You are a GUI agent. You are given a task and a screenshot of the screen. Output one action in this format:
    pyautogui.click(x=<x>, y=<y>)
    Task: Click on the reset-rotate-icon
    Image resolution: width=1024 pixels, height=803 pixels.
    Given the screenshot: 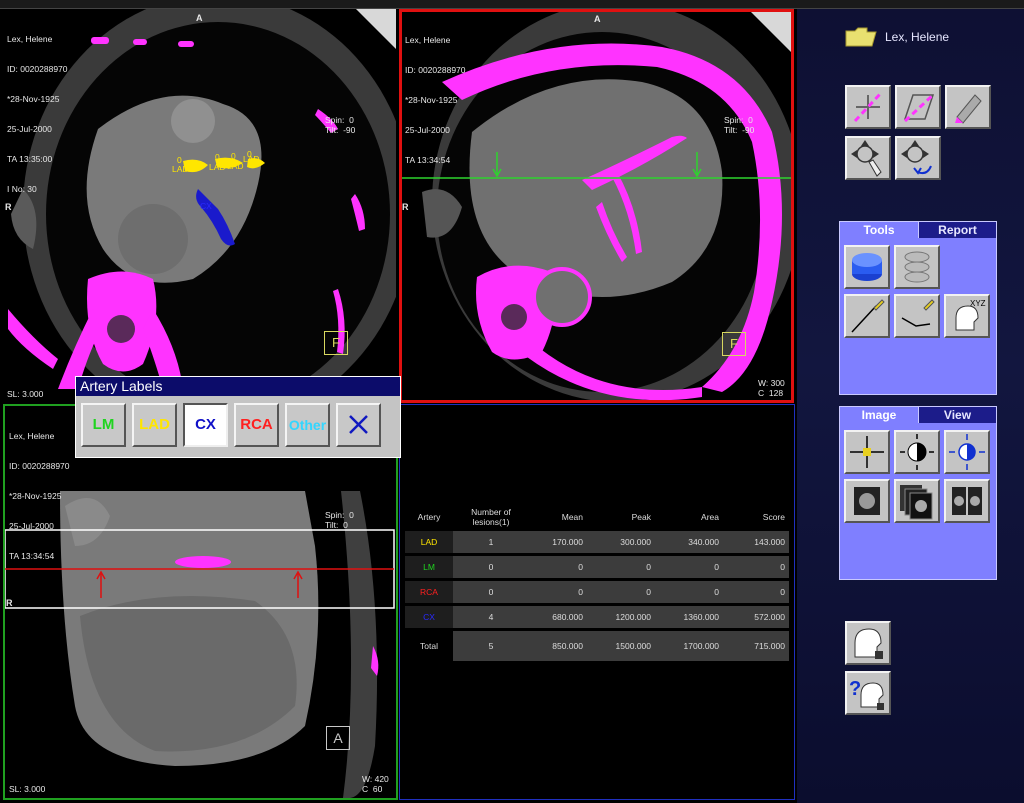 What is the action you would take?
    pyautogui.click(x=916, y=157)
    